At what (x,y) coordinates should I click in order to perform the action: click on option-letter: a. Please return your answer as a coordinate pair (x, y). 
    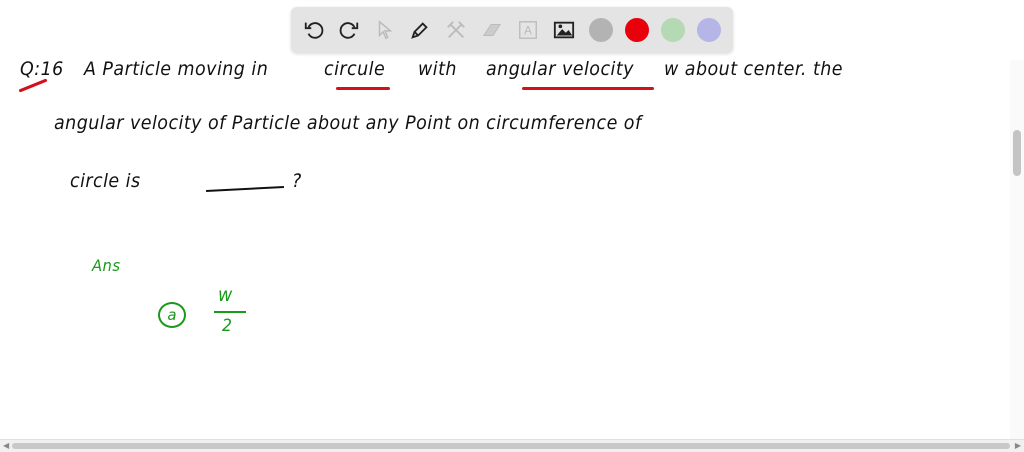
    Looking at the image, I should click on (172, 315).